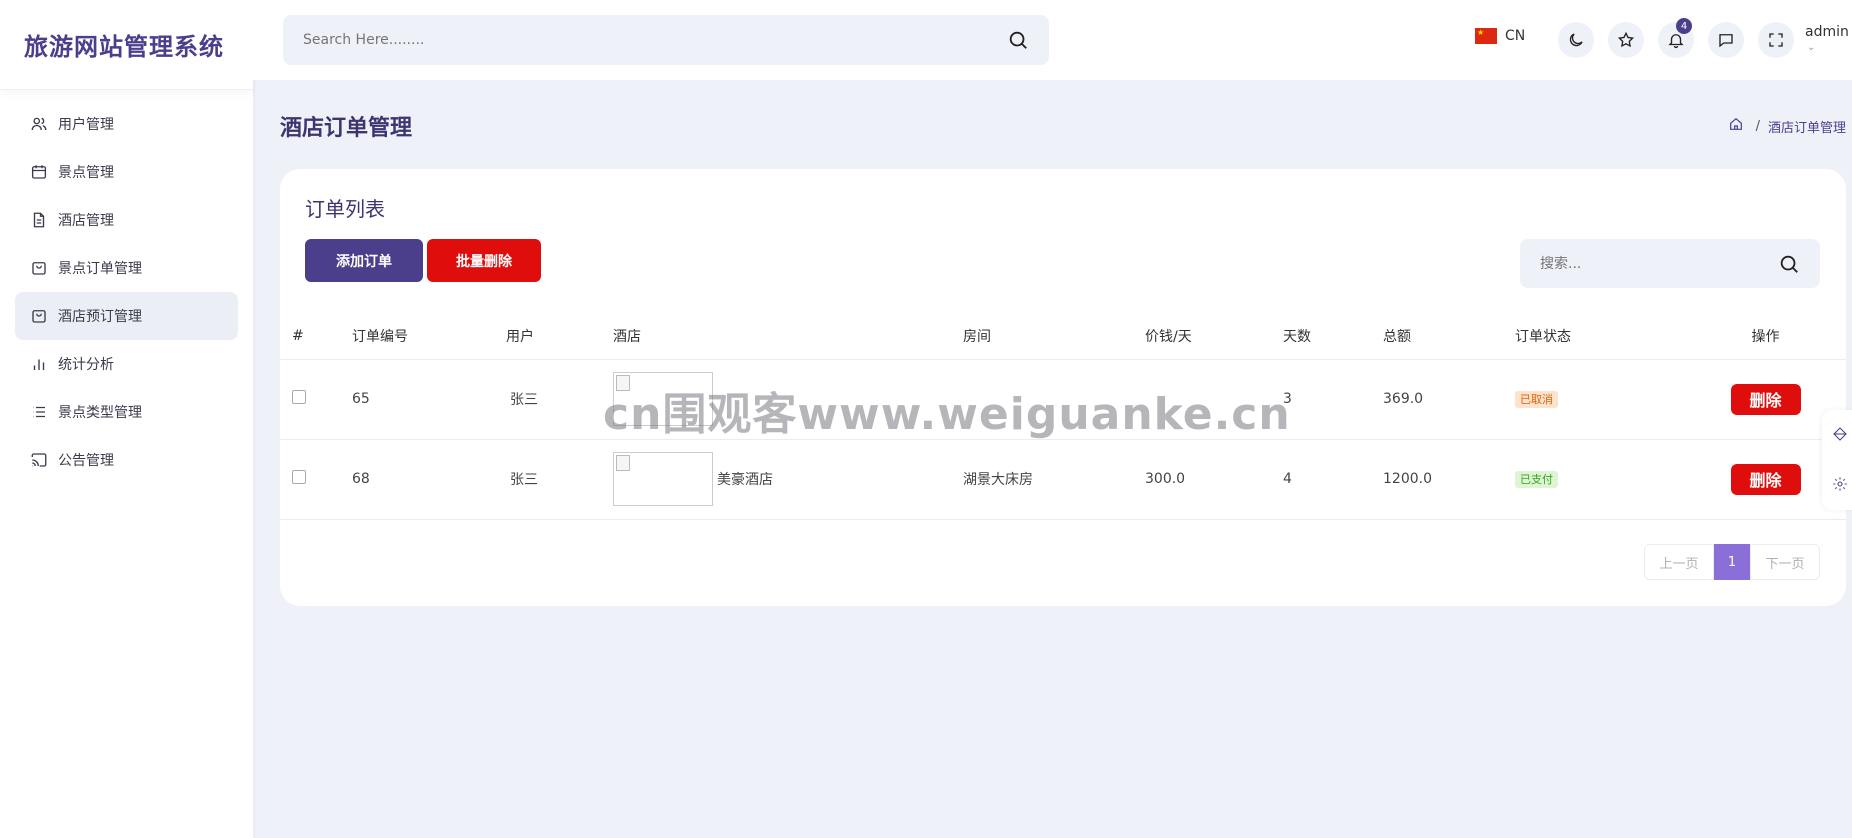  What do you see at coordinates (1840, 484) in the screenshot?
I see `gear-icon` at bounding box center [1840, 484].